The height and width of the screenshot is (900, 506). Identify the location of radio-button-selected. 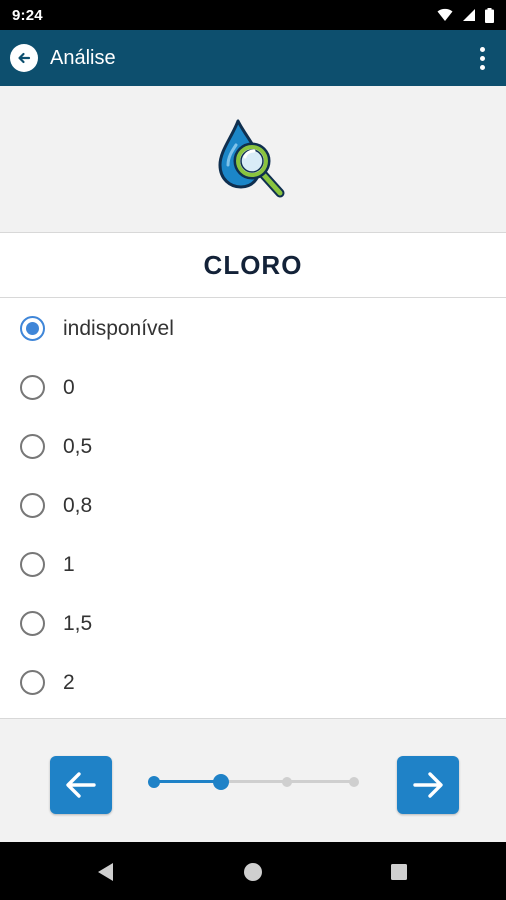
(32, 328).